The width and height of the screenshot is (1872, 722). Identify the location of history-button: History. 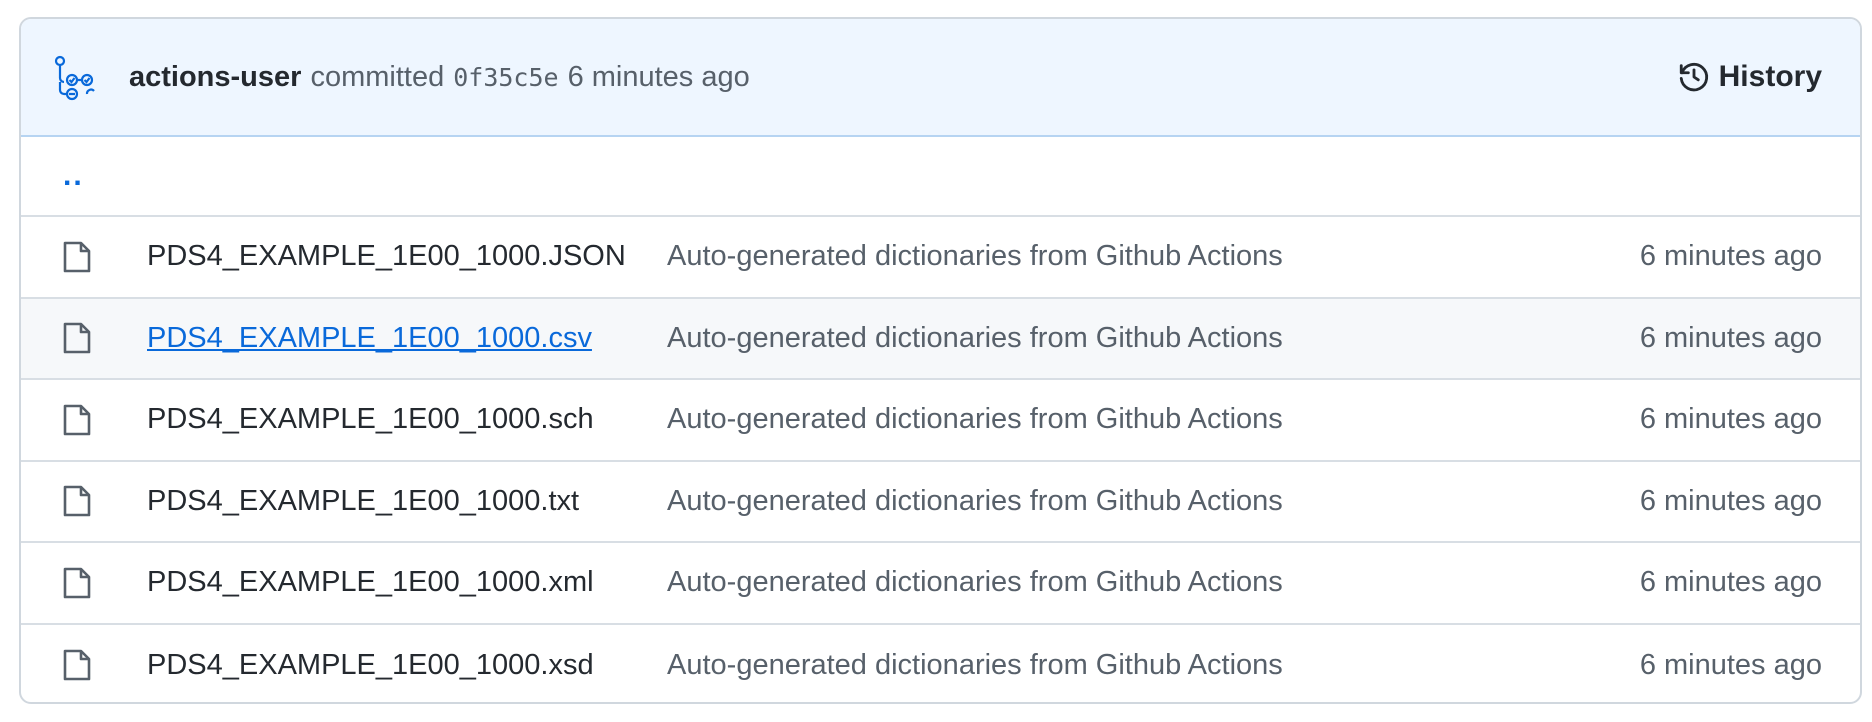
(1749, 77).